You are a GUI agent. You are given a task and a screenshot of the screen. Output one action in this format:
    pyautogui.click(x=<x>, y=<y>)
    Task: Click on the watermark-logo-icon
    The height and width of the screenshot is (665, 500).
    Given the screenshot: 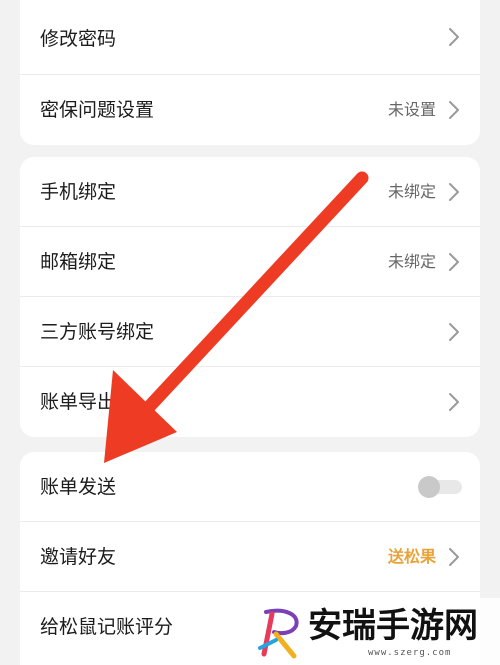 What is the action you would take?
    pyautogui.click(x=278, y=633)
    